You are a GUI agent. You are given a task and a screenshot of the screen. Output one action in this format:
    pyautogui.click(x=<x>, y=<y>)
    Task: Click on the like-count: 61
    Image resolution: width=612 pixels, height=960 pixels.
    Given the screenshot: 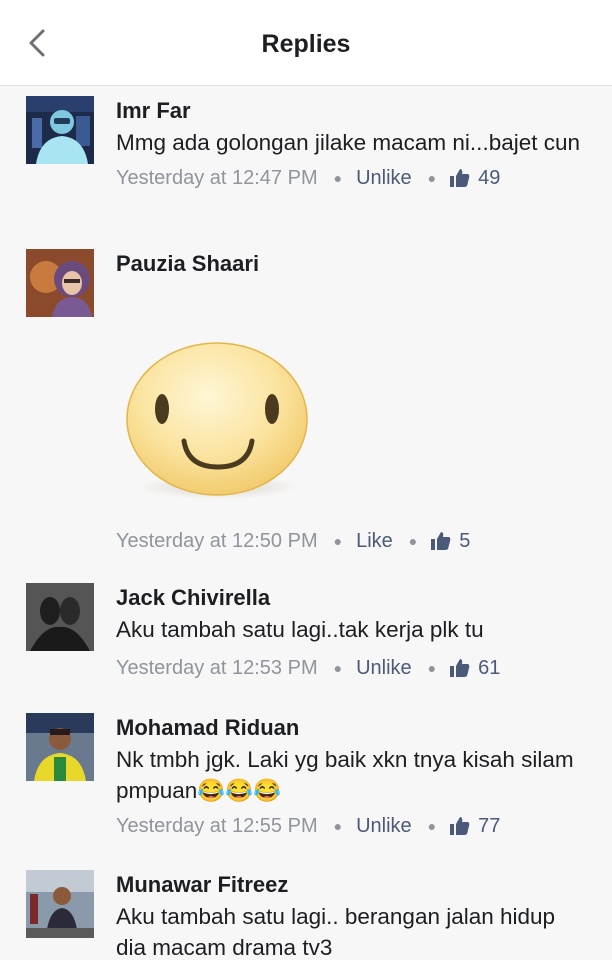 What is the action you would take?
    pyautogui.click(x=475, y=668)
    